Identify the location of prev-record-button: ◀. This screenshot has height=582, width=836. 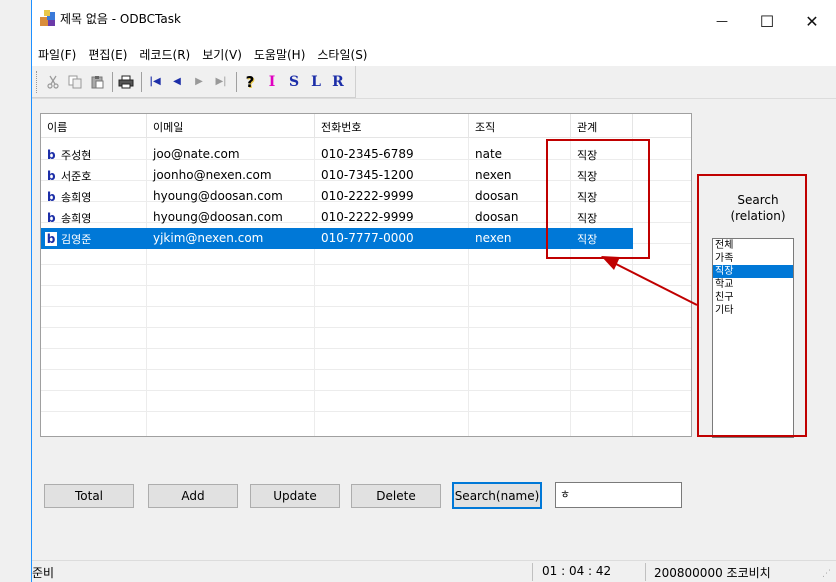
(177, 82).